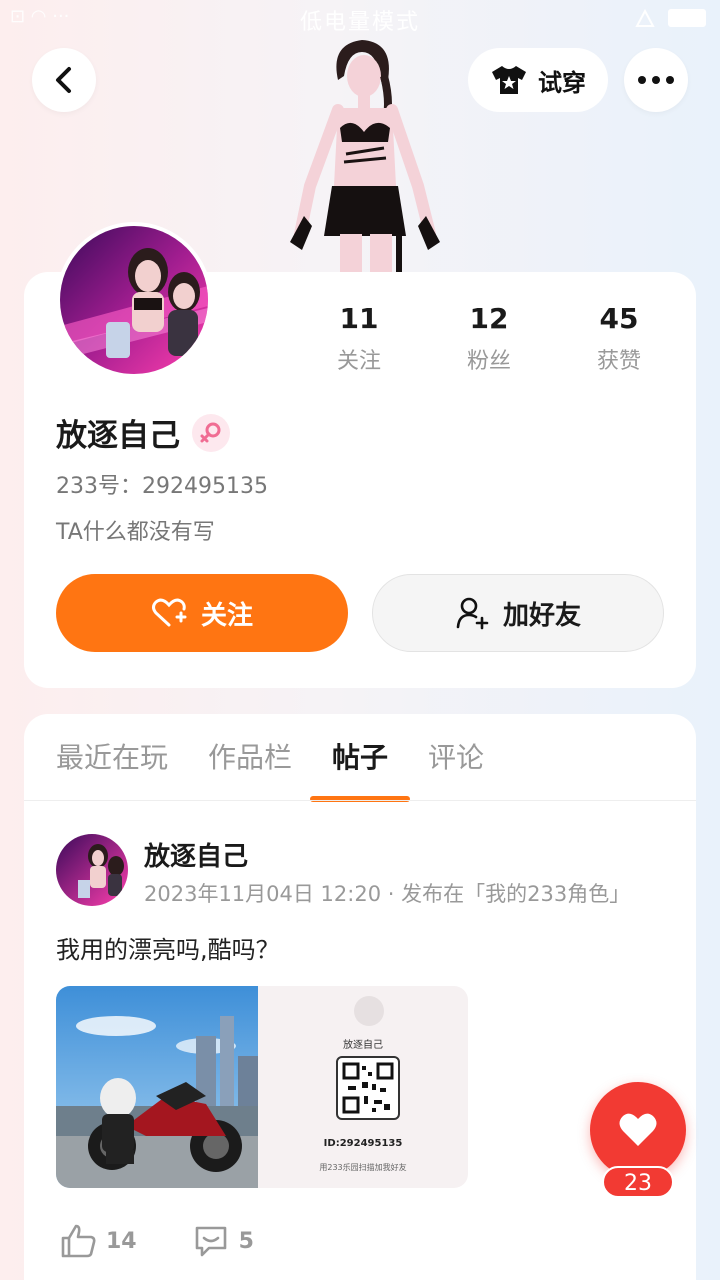 This screenshot has height=1280, width=720. Describe the element at coordinates (638, 1182) in the screenshot. I see `like-profile-count: 23` at that location.